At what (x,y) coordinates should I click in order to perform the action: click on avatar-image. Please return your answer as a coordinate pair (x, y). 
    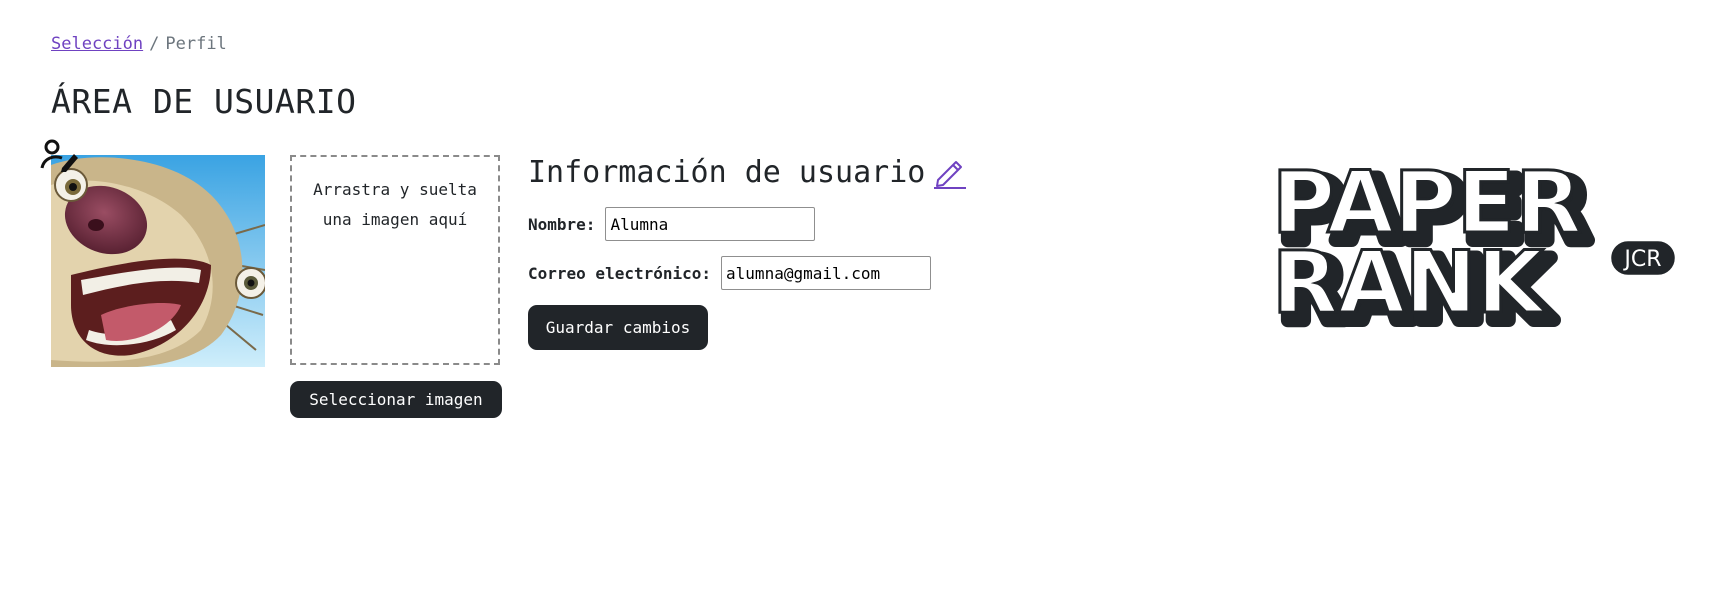
    Looking at the image, I should click on (158, 261).